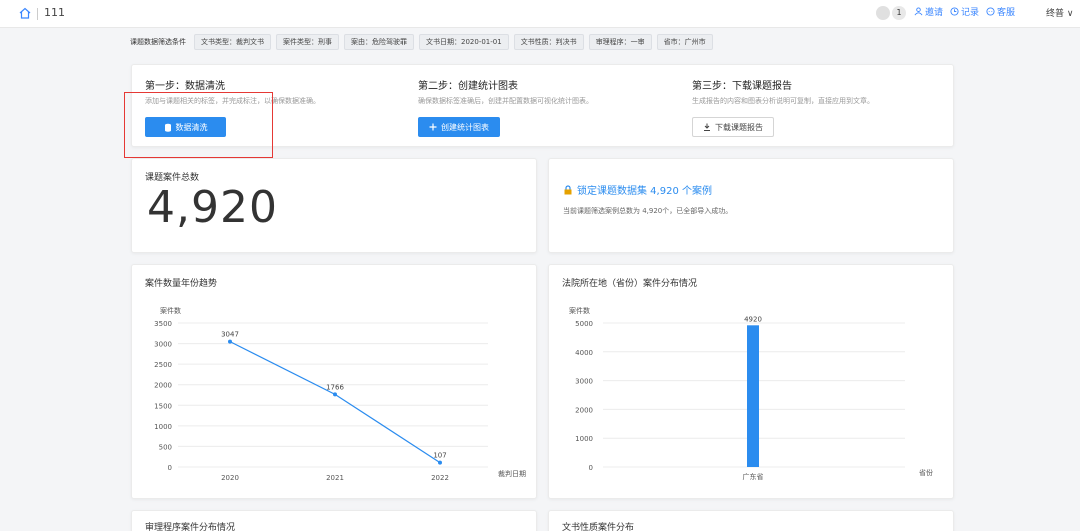 Image resolution: width=1080 pixels, height=531 pixels. I want to click on filter-chip: 审理程序：一审, so click(620, 42).